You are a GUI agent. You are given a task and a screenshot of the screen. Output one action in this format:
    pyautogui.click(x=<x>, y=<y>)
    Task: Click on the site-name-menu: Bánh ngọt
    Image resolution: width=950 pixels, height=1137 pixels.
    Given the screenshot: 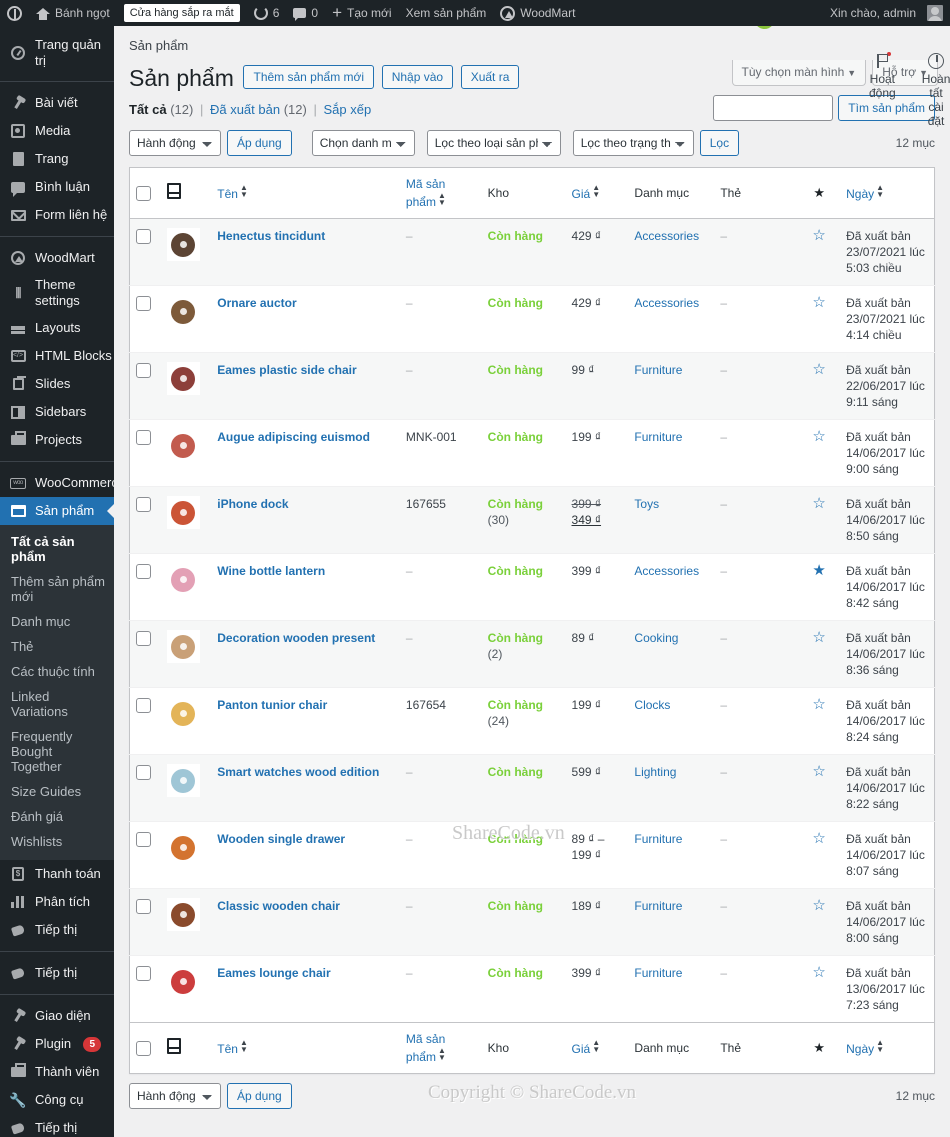 What is the action you would take?
    pyautogui.click(x=73, y=13)
    